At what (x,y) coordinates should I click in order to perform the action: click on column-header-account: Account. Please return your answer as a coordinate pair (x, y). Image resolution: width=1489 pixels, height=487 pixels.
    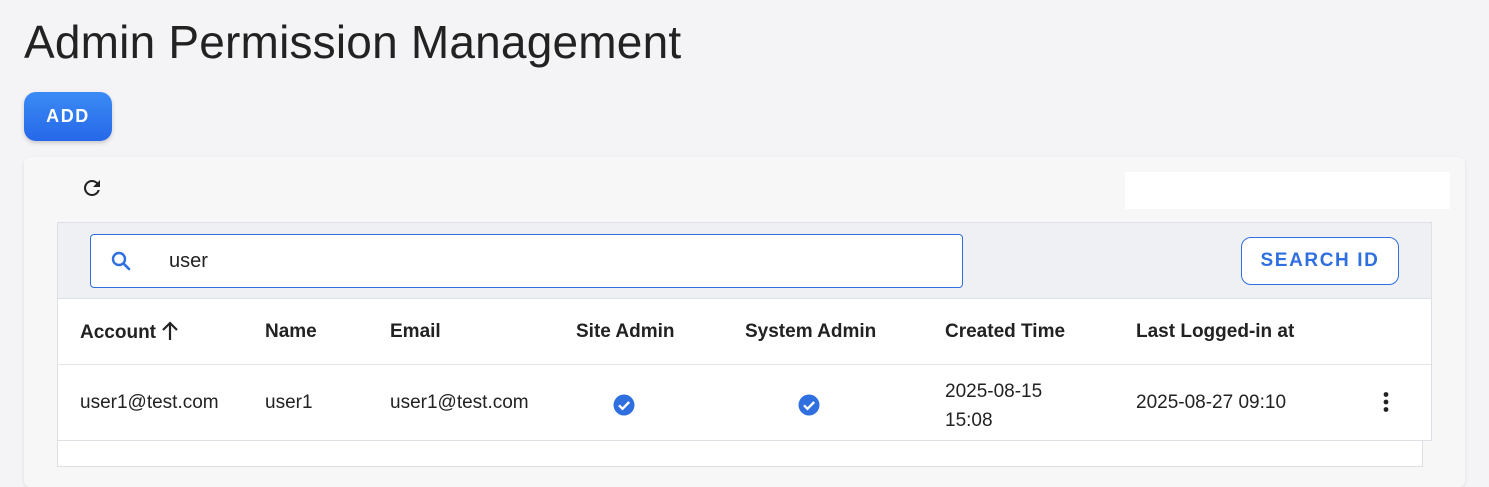
    Looking at the image, I should click on (129, 334).